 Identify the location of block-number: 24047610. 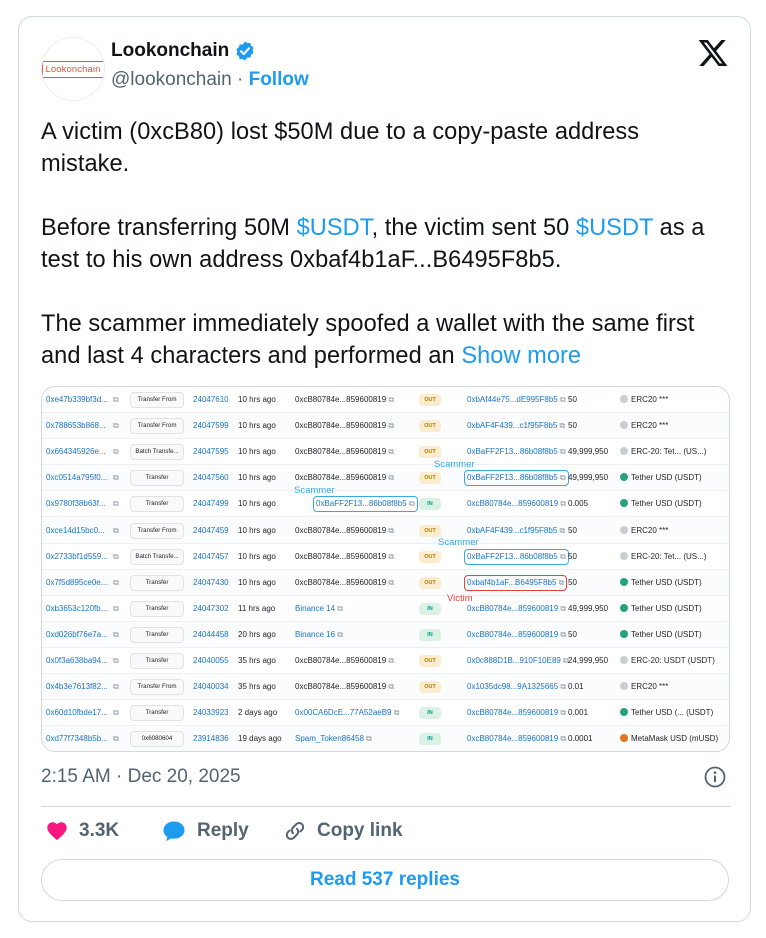
(211, 399).